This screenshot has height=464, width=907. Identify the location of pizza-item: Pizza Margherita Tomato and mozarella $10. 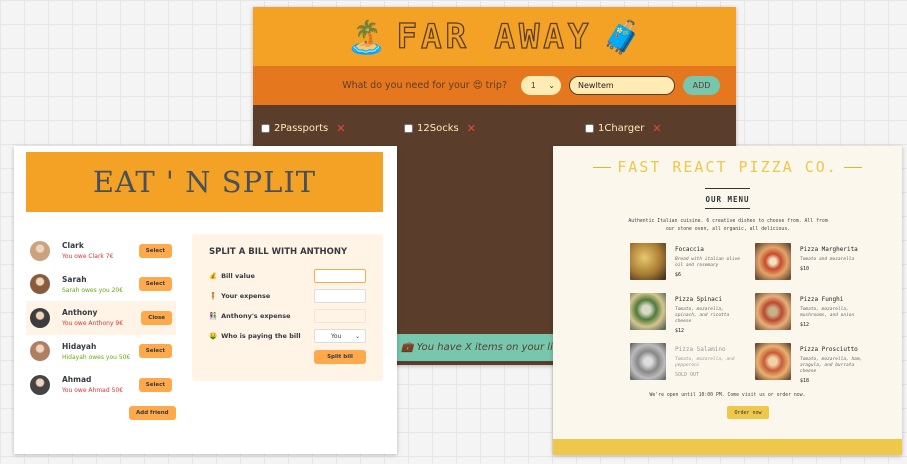
(817, 261).